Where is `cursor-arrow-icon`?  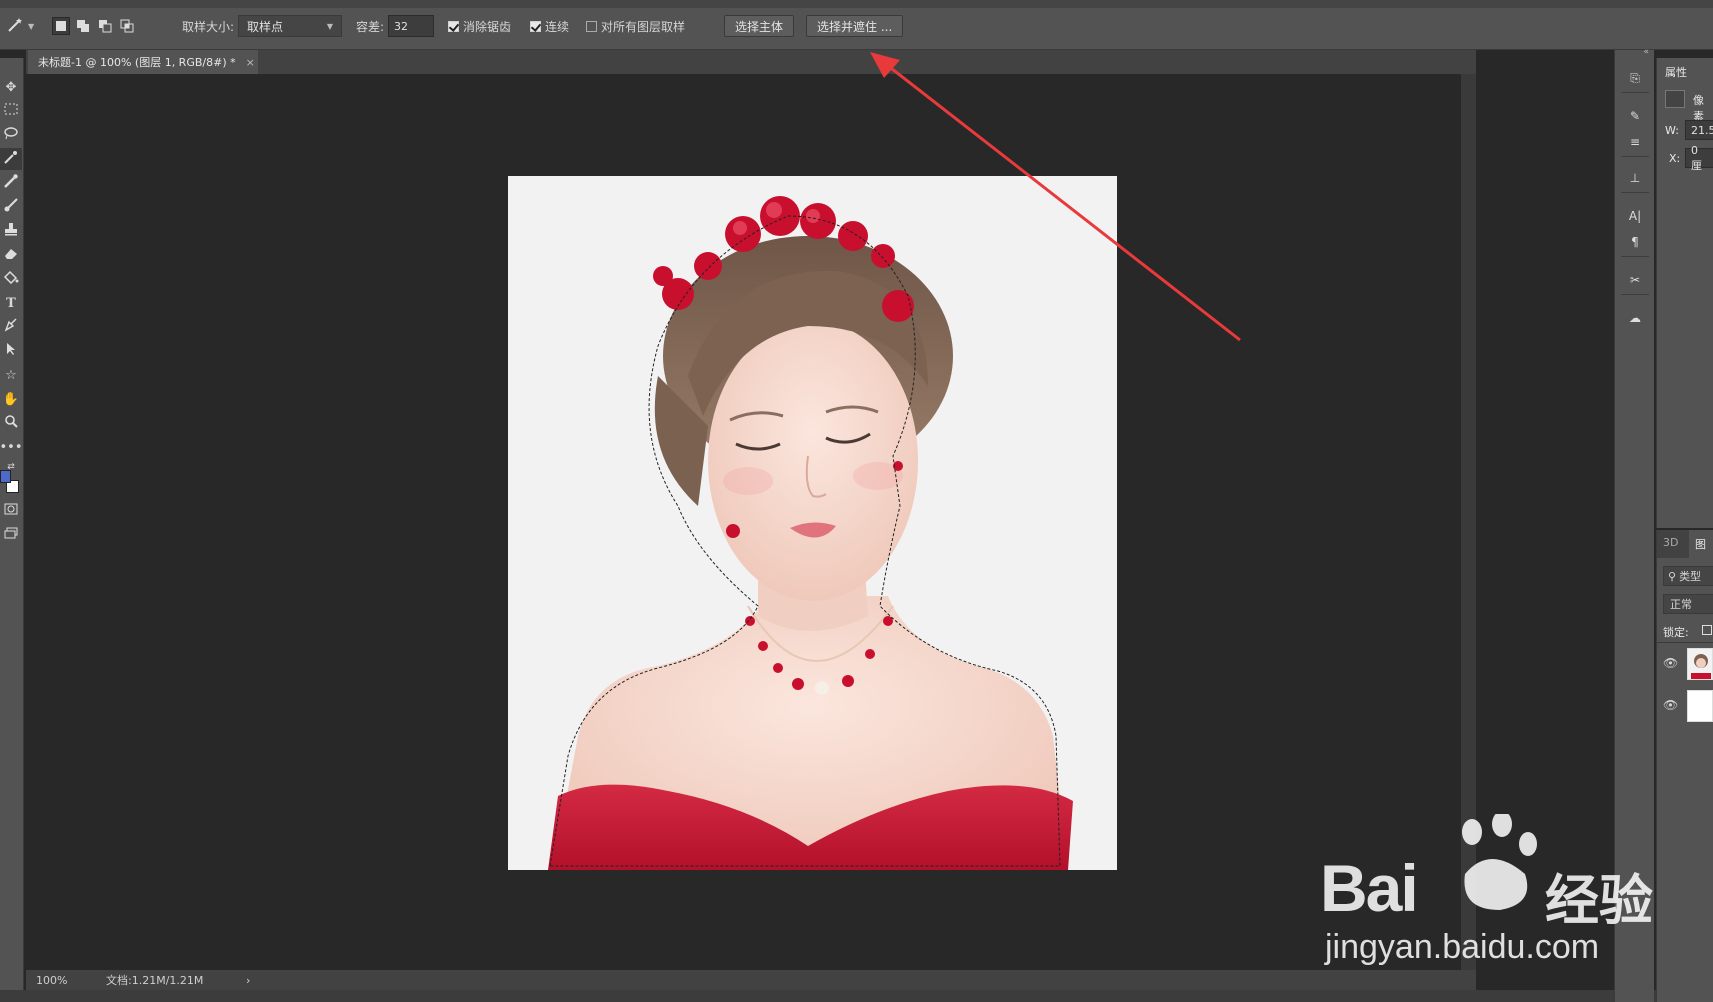 cursor-arrow-icon is located at coordinates (11, 351).